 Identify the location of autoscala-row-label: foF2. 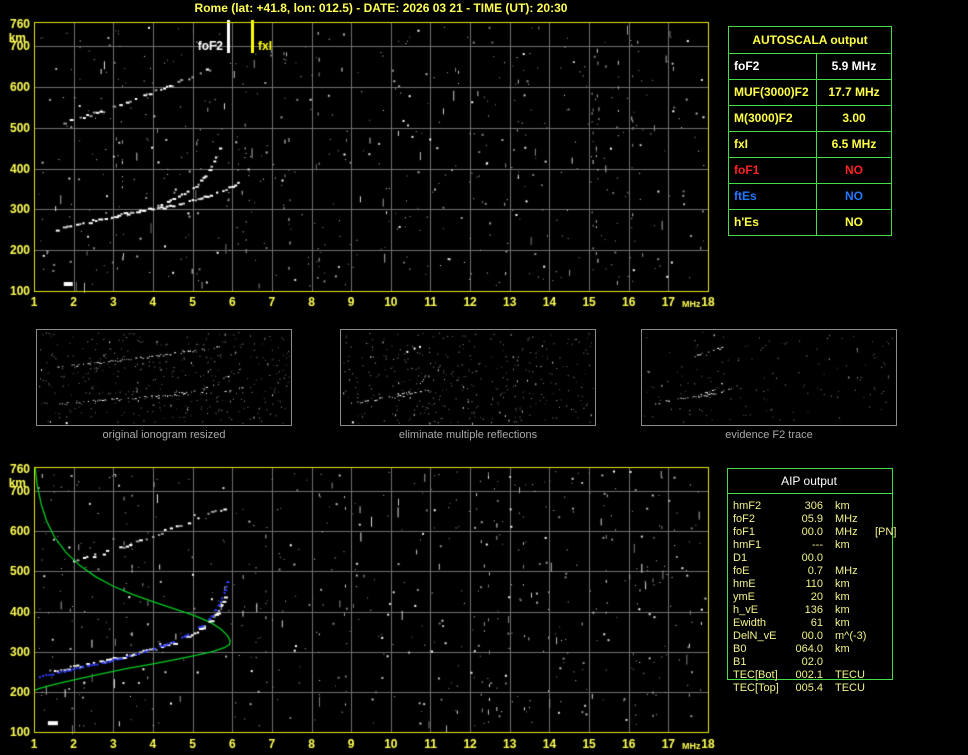
(773, 66).